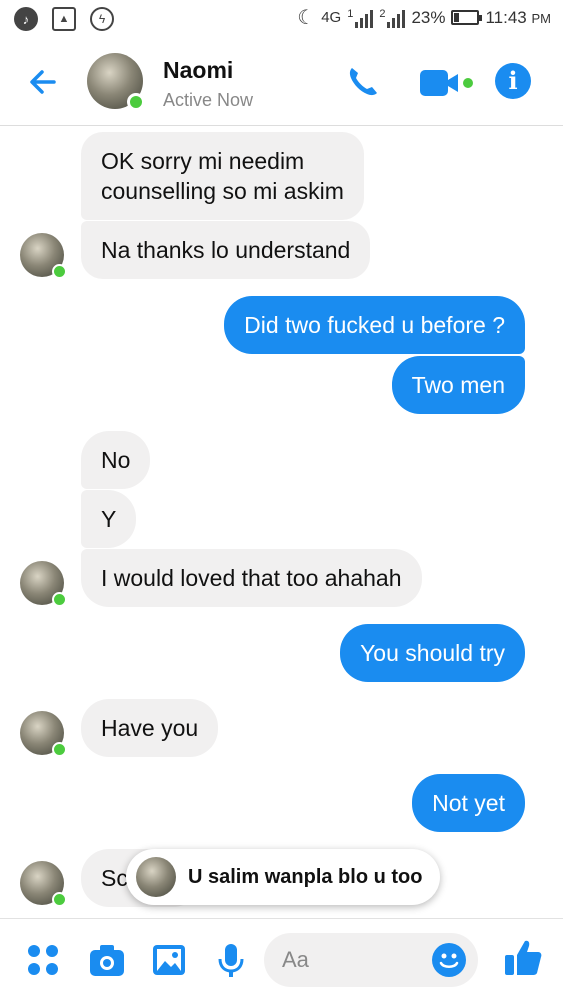 The width and height of the screenshot is (563, 1000). What do you see at coordinates (523, 958) in the screenshot?
I see `thumbs-up-icon` at bounding box center [523, 958].